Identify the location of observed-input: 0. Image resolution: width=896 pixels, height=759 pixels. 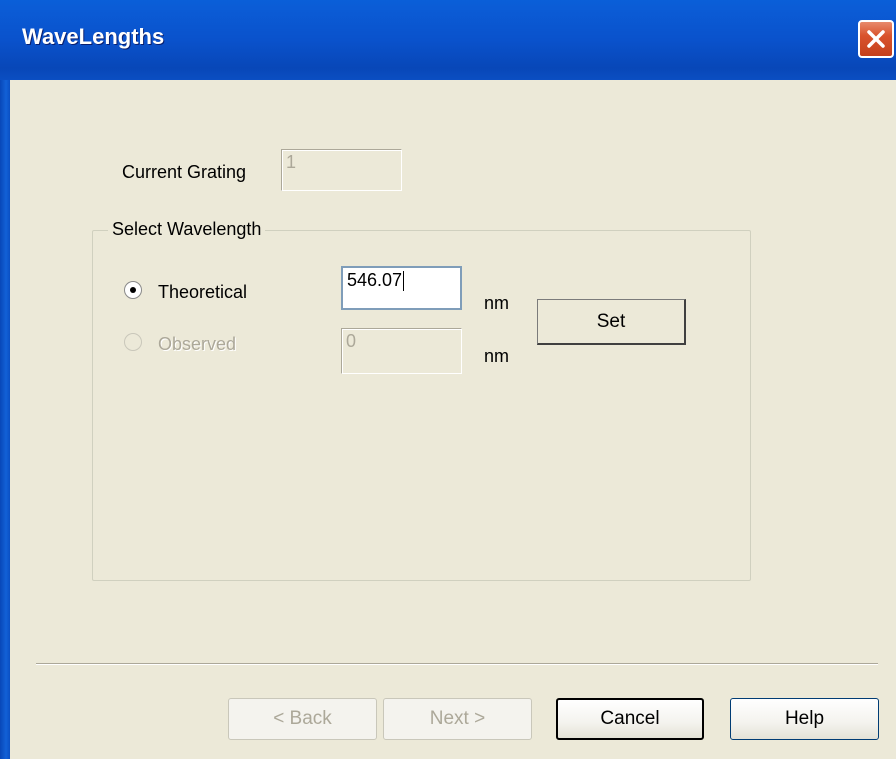
(401, 351).